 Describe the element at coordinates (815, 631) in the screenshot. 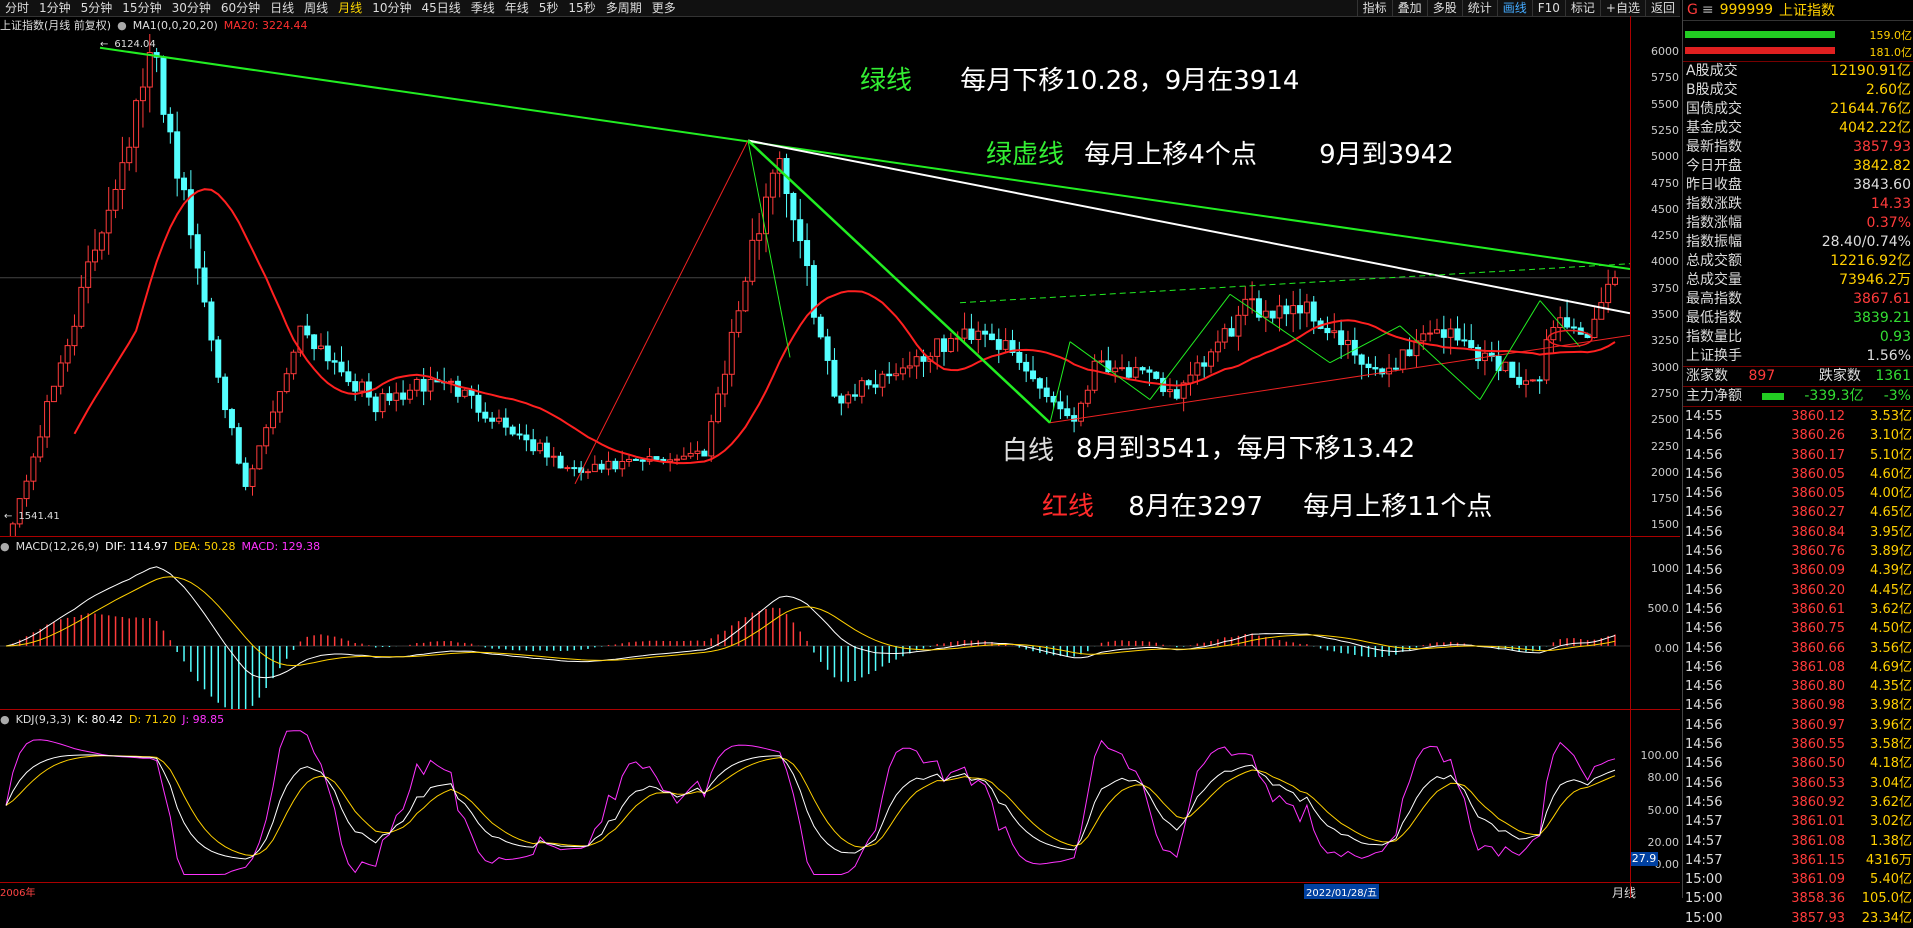

I see `macd-chart` at that location.